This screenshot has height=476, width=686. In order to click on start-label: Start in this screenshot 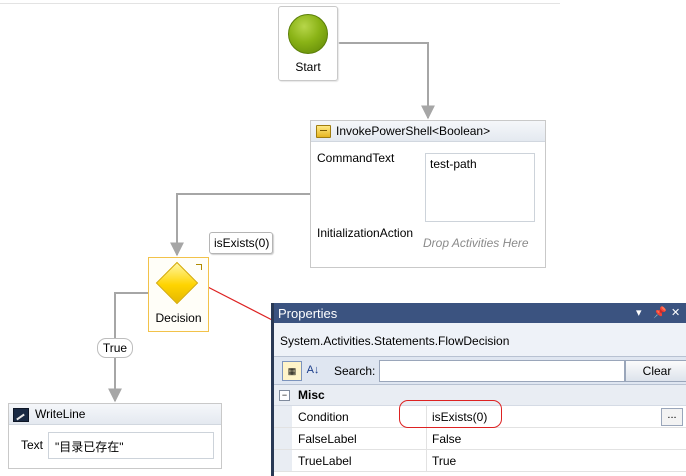, I will do `click(308, 67)`.